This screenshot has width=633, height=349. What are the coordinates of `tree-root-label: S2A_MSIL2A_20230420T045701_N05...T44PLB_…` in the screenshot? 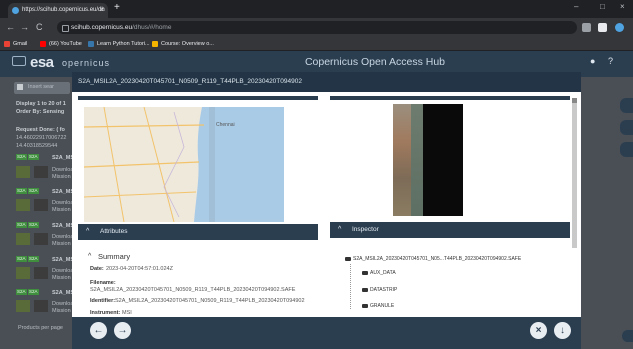 It's located at (437, 259).